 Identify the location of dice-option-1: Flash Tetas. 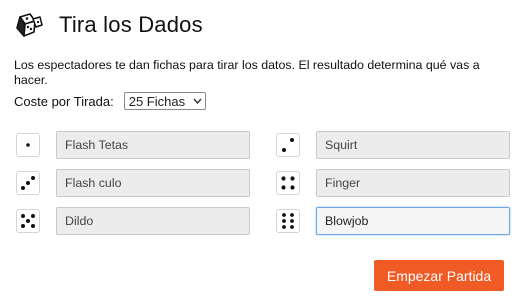
(133, 145).